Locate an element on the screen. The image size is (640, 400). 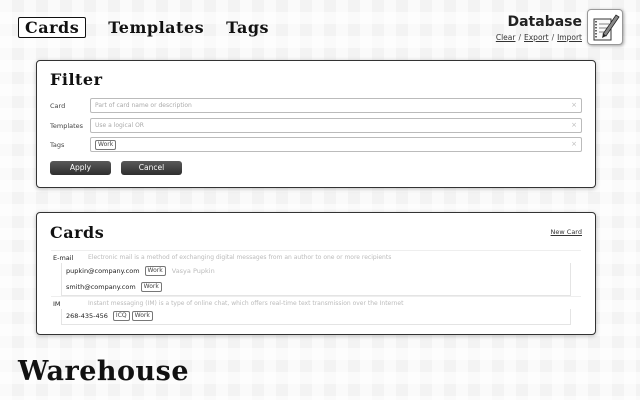
clear-templates-icon: × is located at coordinates (574, 125).